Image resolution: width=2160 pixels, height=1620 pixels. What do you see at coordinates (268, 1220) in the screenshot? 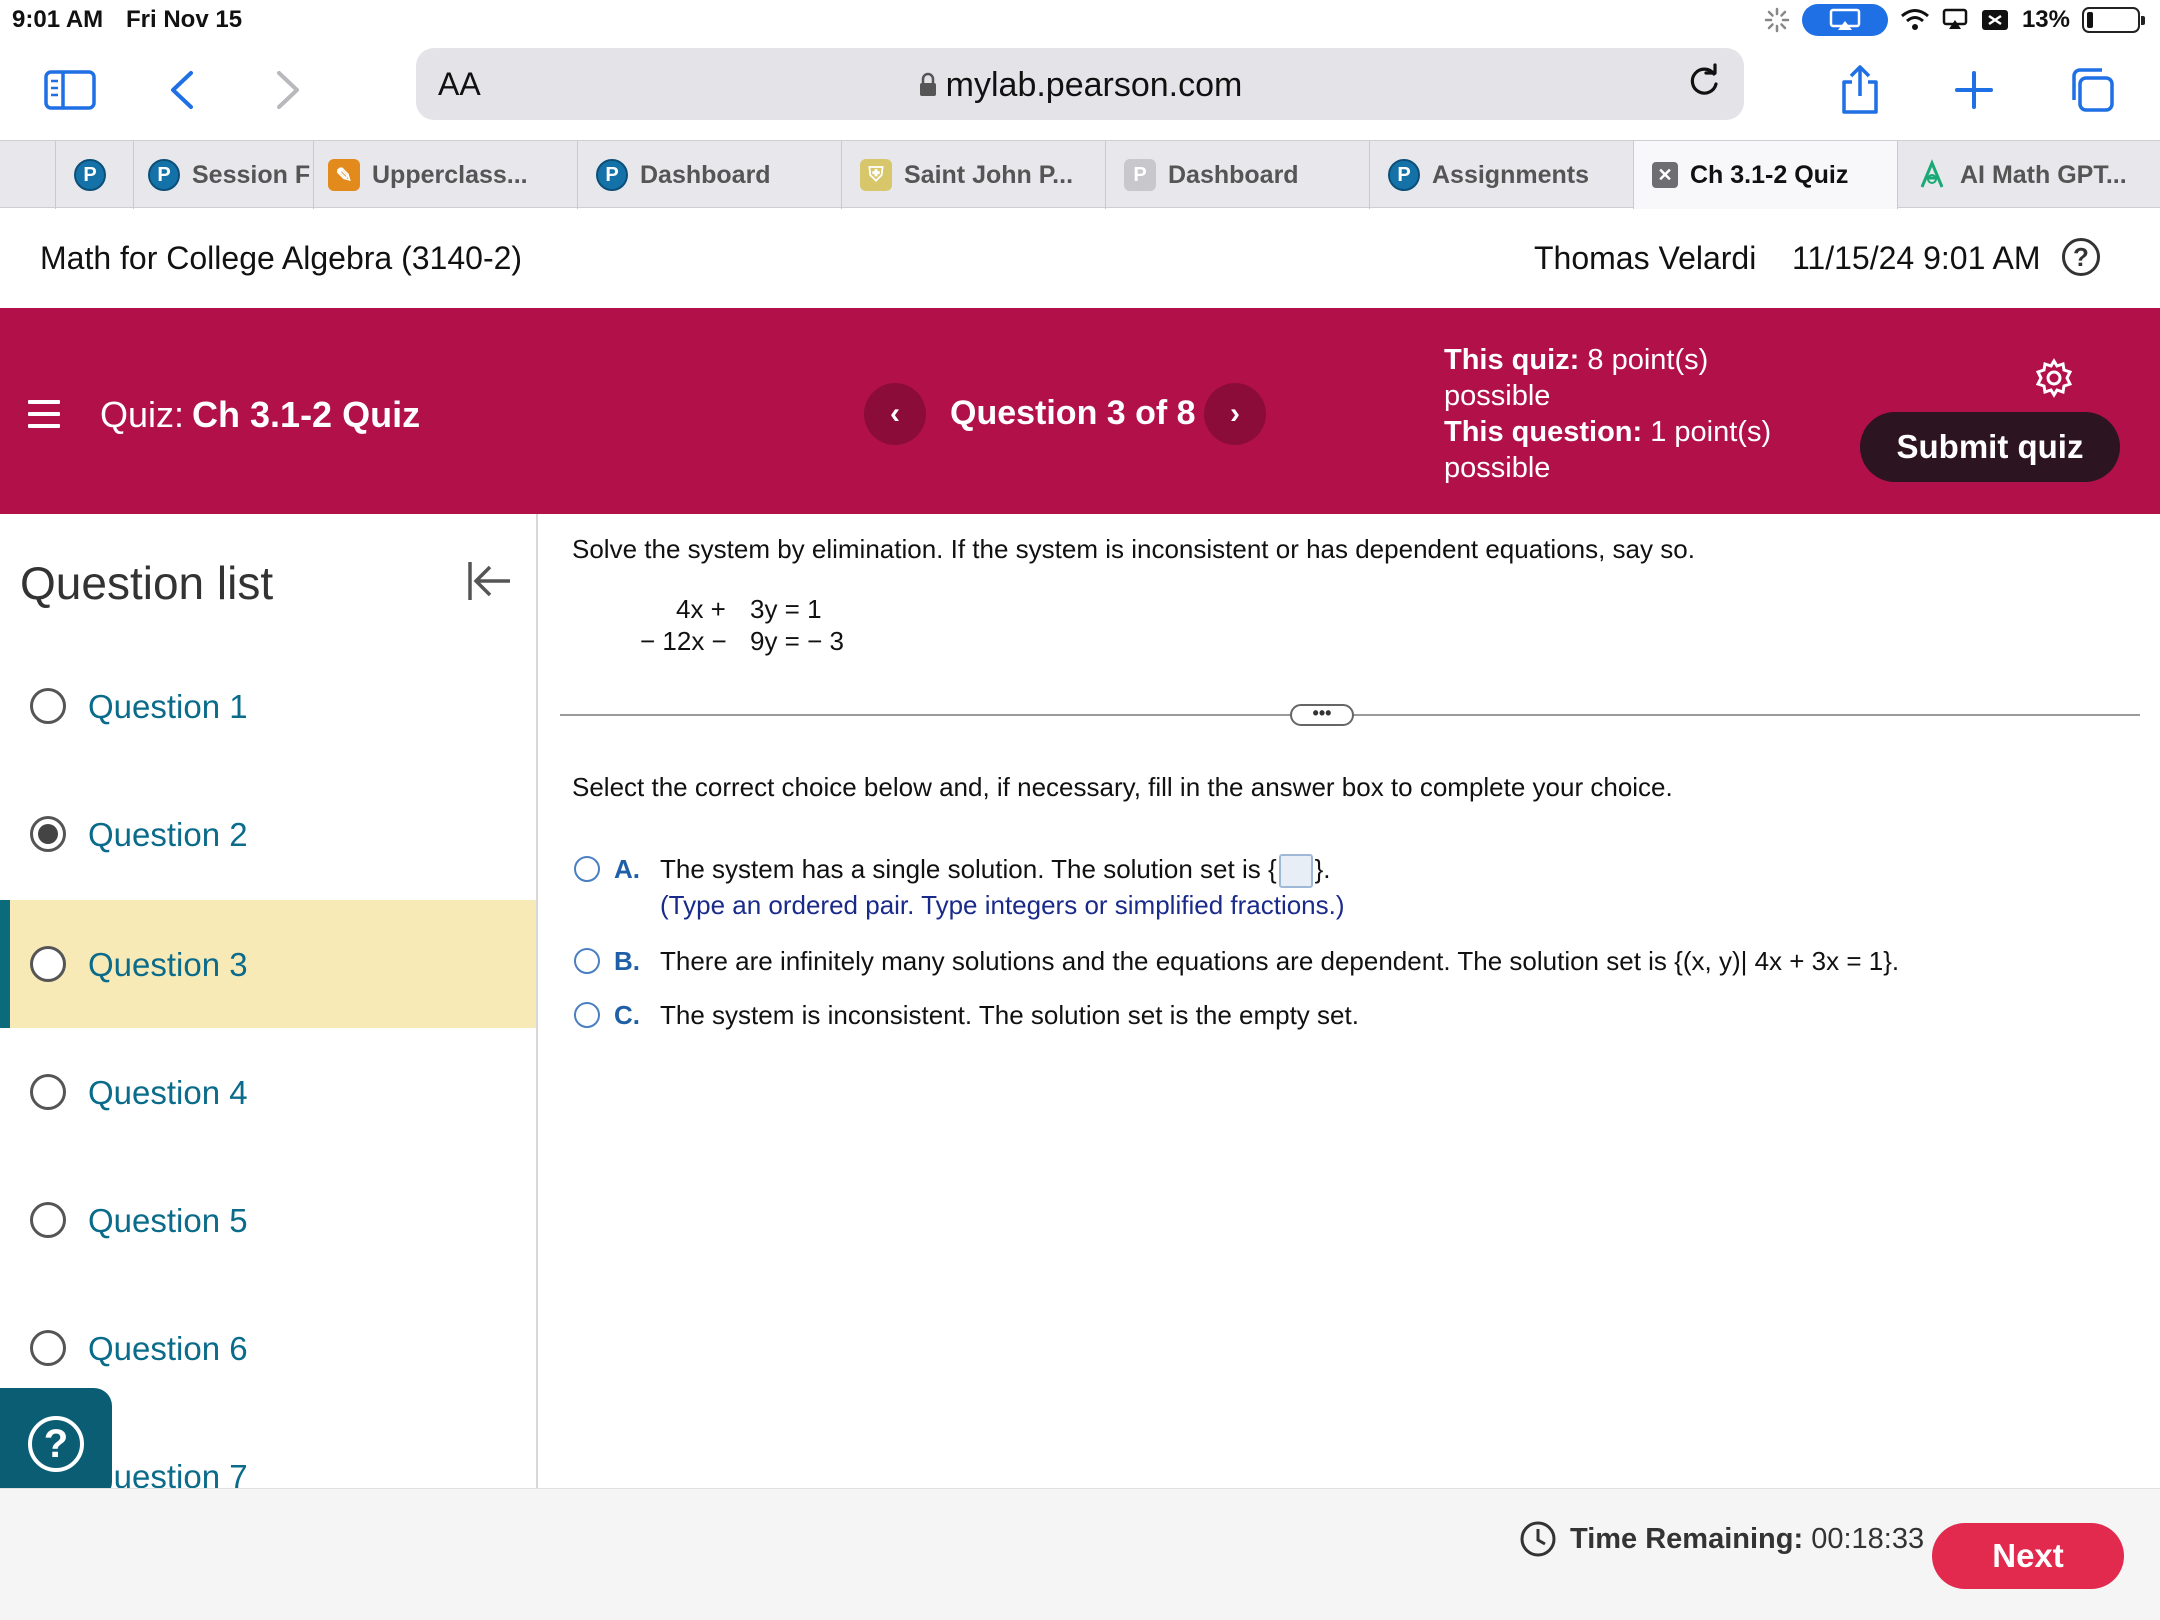
I see `question-list-item: Question 5` at bounding box center [268, 1220].